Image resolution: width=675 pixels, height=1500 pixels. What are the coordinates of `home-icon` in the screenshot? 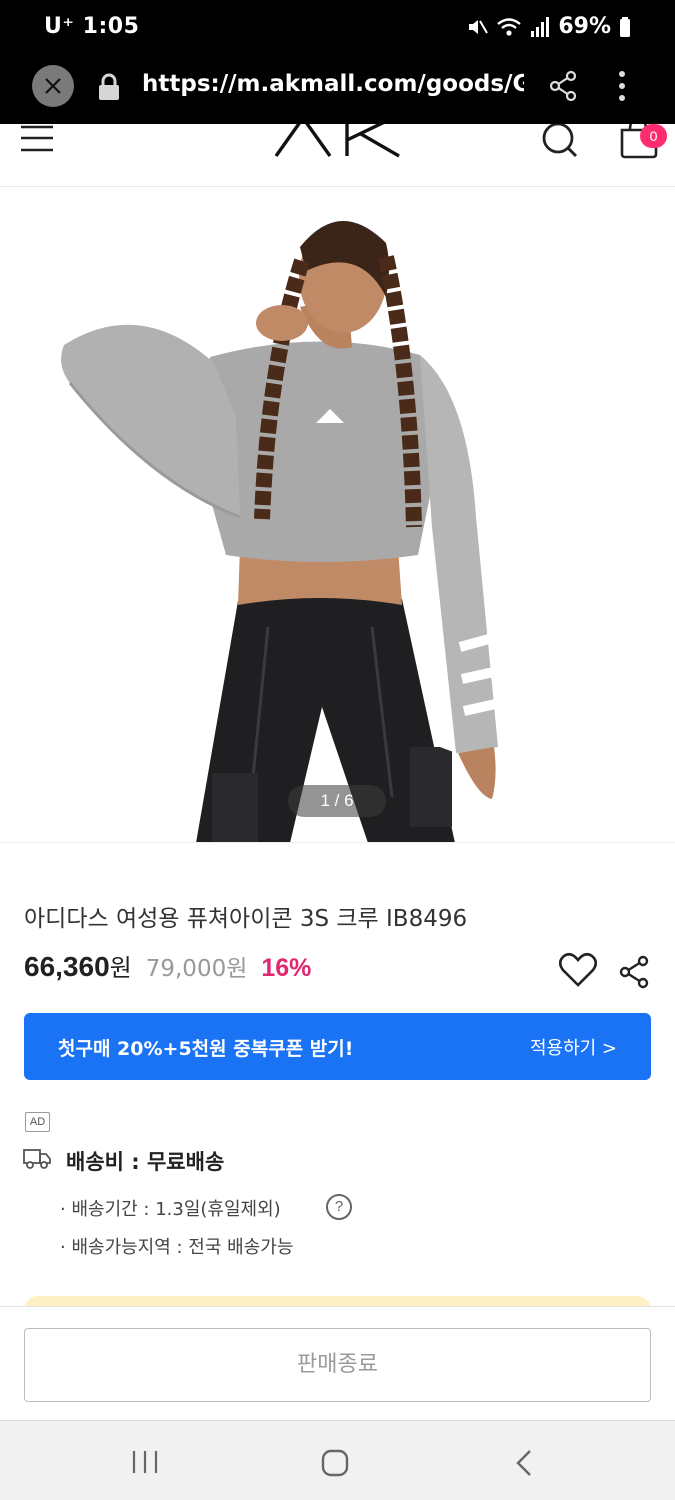 It's located at (335, 1463).